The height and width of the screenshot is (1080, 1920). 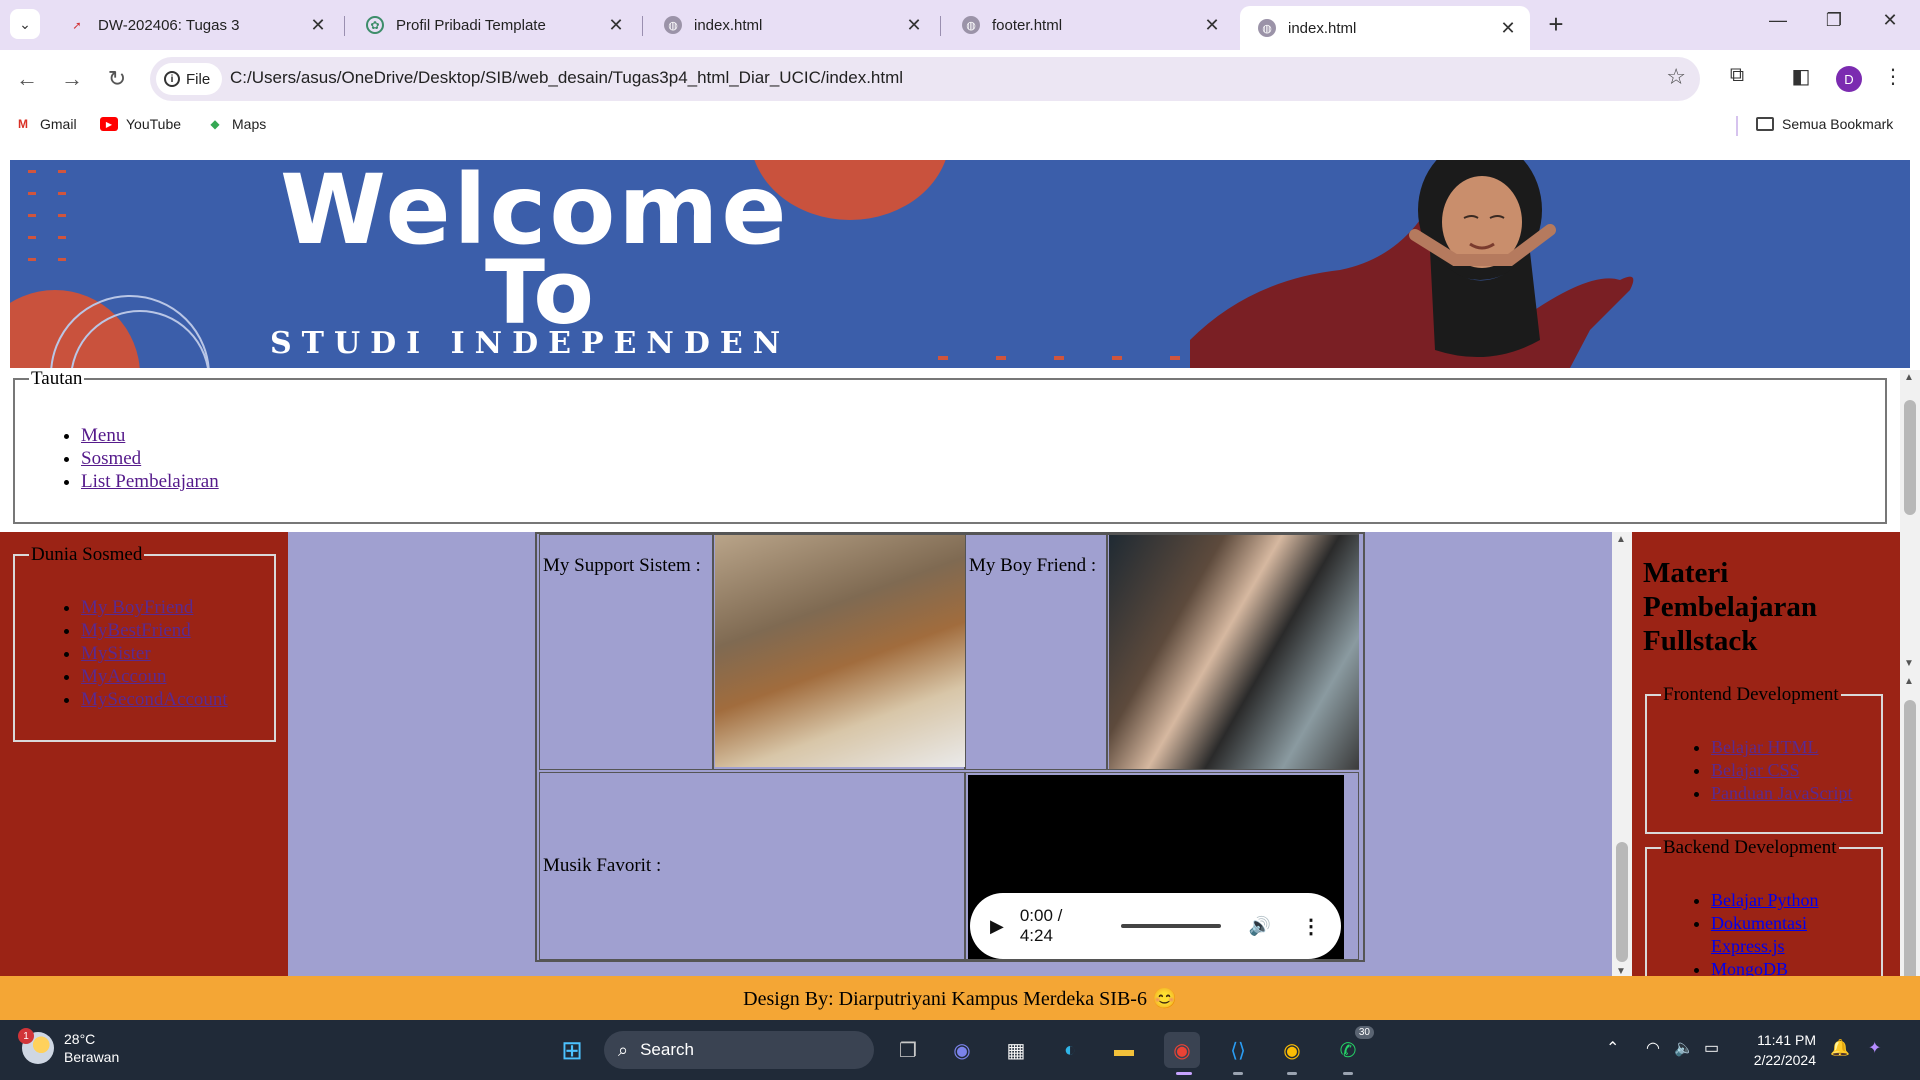 I want to click on new-tab-button: +, so click(x=1556, y=24).